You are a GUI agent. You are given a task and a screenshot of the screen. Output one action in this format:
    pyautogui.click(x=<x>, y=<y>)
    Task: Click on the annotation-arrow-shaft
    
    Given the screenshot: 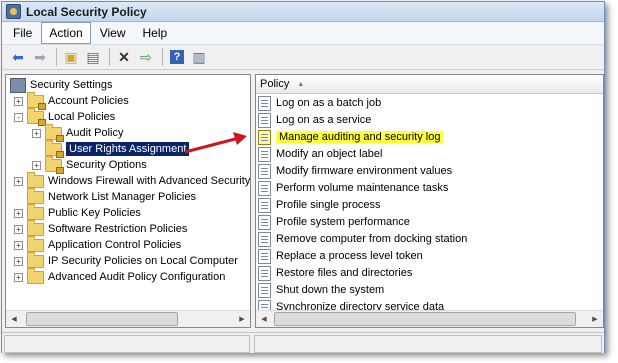 What is the action you would take?
    pyautogui.click(x=212, y=145)
    